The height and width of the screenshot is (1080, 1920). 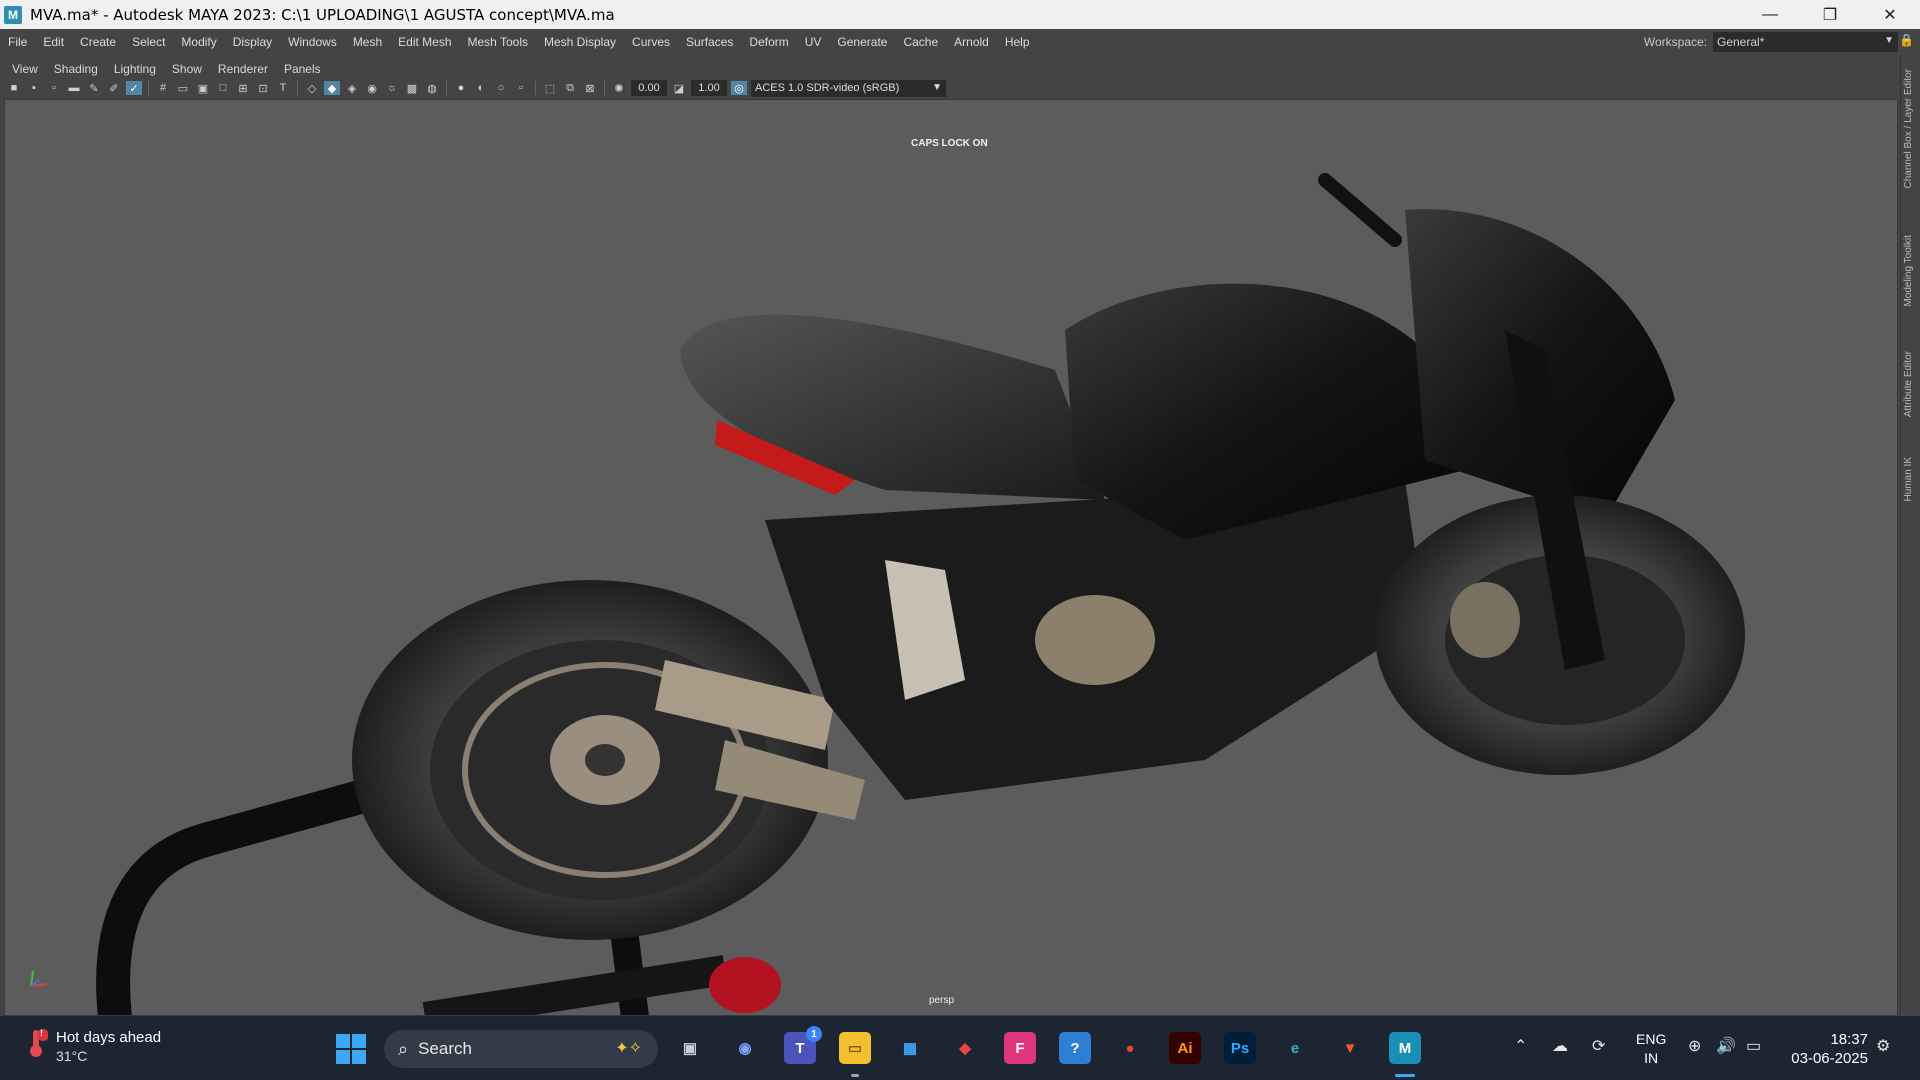 What do you see at coordinates (920, 42) in the screenshot?
I see `menu-cache: Cache` at bounding box center [920, 42].